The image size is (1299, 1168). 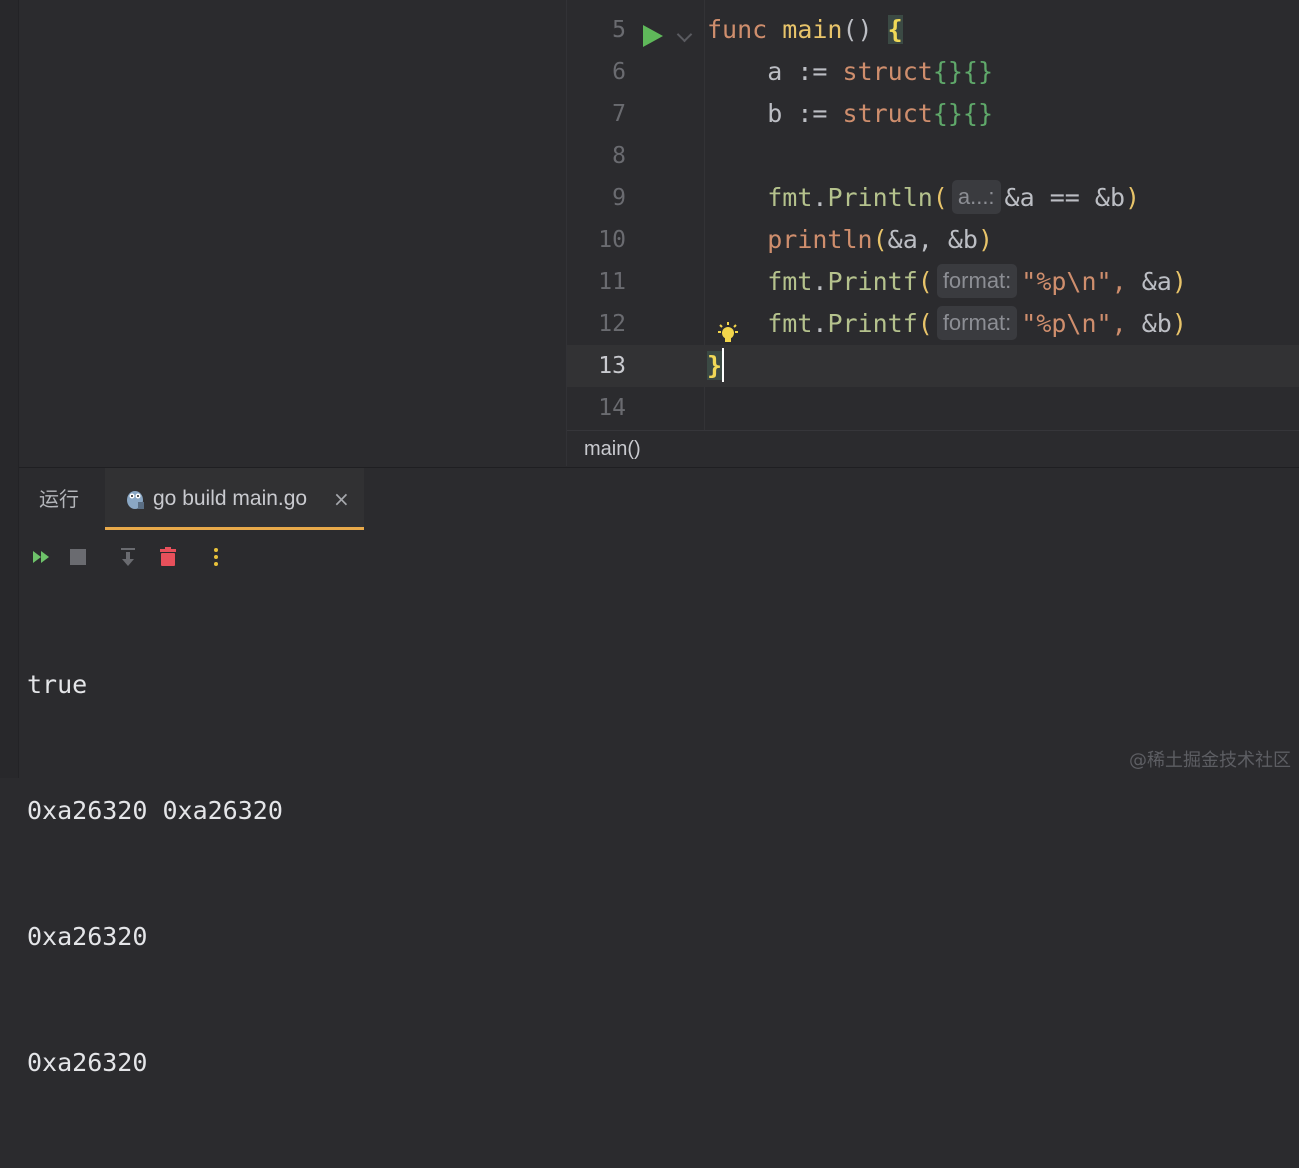 I want to click on line-number: 6, so click(x=619, y=72).